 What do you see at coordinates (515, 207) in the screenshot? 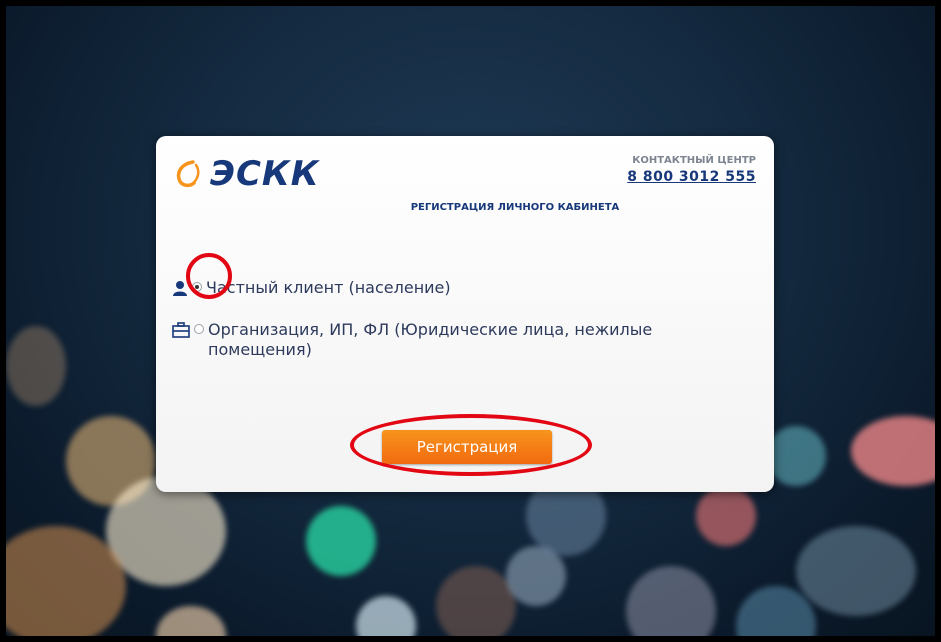
I see `page-title: РЕГИСТРАЦИЯ ЛИЧНОГО КАБИНЕТА` at bounding box center [515, 207].